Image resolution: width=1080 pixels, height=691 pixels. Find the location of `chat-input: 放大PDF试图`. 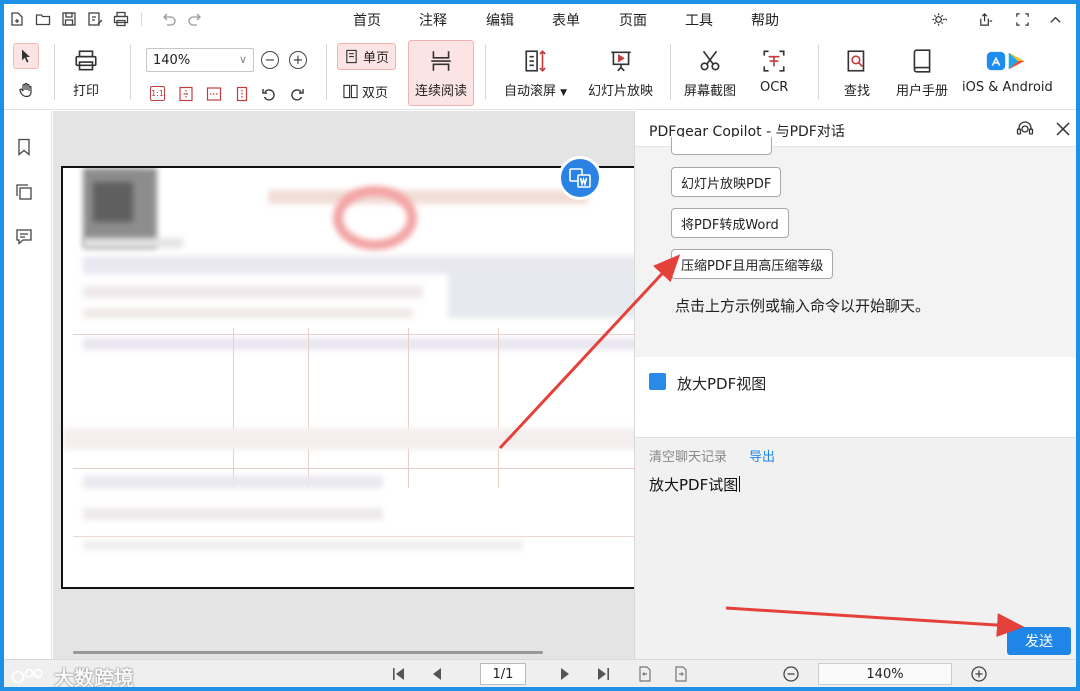

chat-input: 放大PDF试图 is located at coordinates (695, 484).